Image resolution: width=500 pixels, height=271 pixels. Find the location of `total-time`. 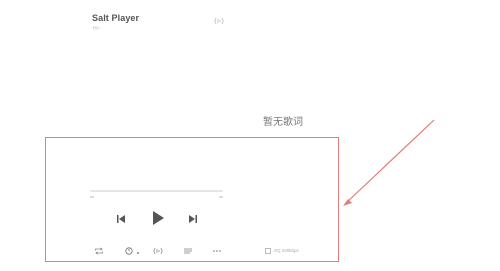

total-time is located at coordinates (221, 197).